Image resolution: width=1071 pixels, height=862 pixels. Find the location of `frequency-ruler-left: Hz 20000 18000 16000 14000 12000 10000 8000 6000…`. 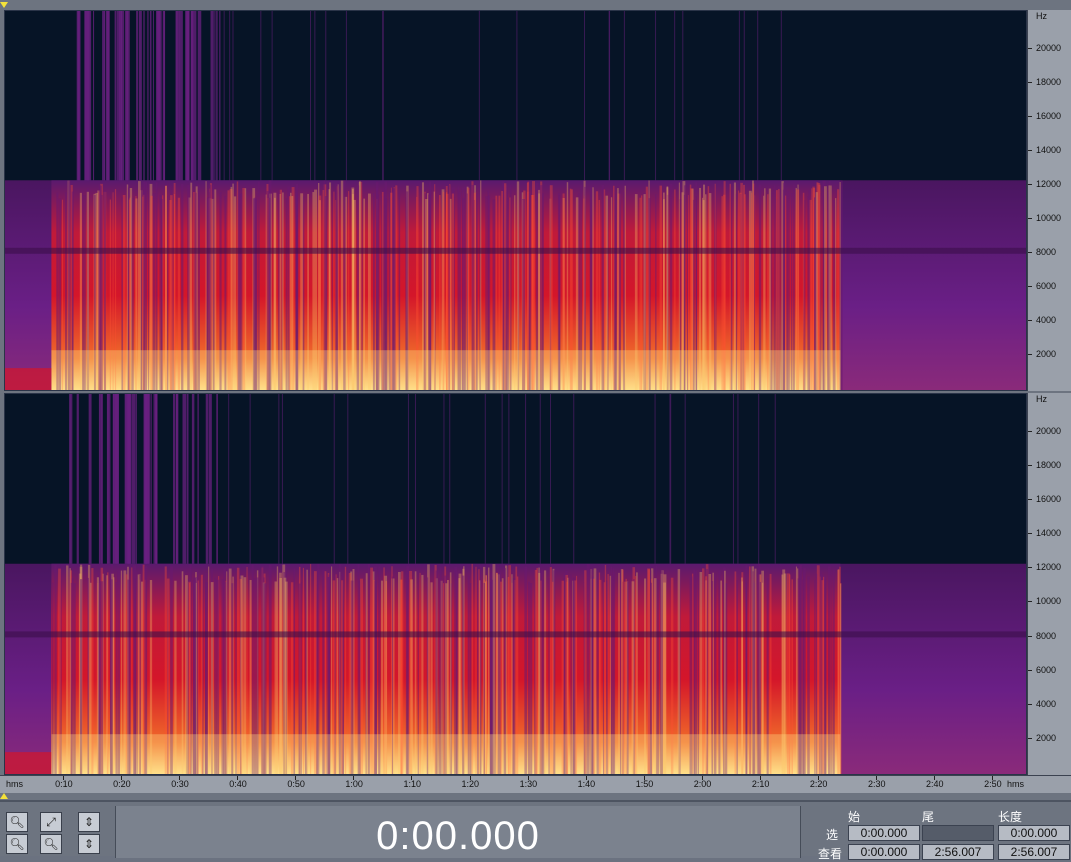

frequency-ruler-left: Hz 20000 18000 16000 14000 12000 10000 8000 6000… is located at coordinates (1049, 200).